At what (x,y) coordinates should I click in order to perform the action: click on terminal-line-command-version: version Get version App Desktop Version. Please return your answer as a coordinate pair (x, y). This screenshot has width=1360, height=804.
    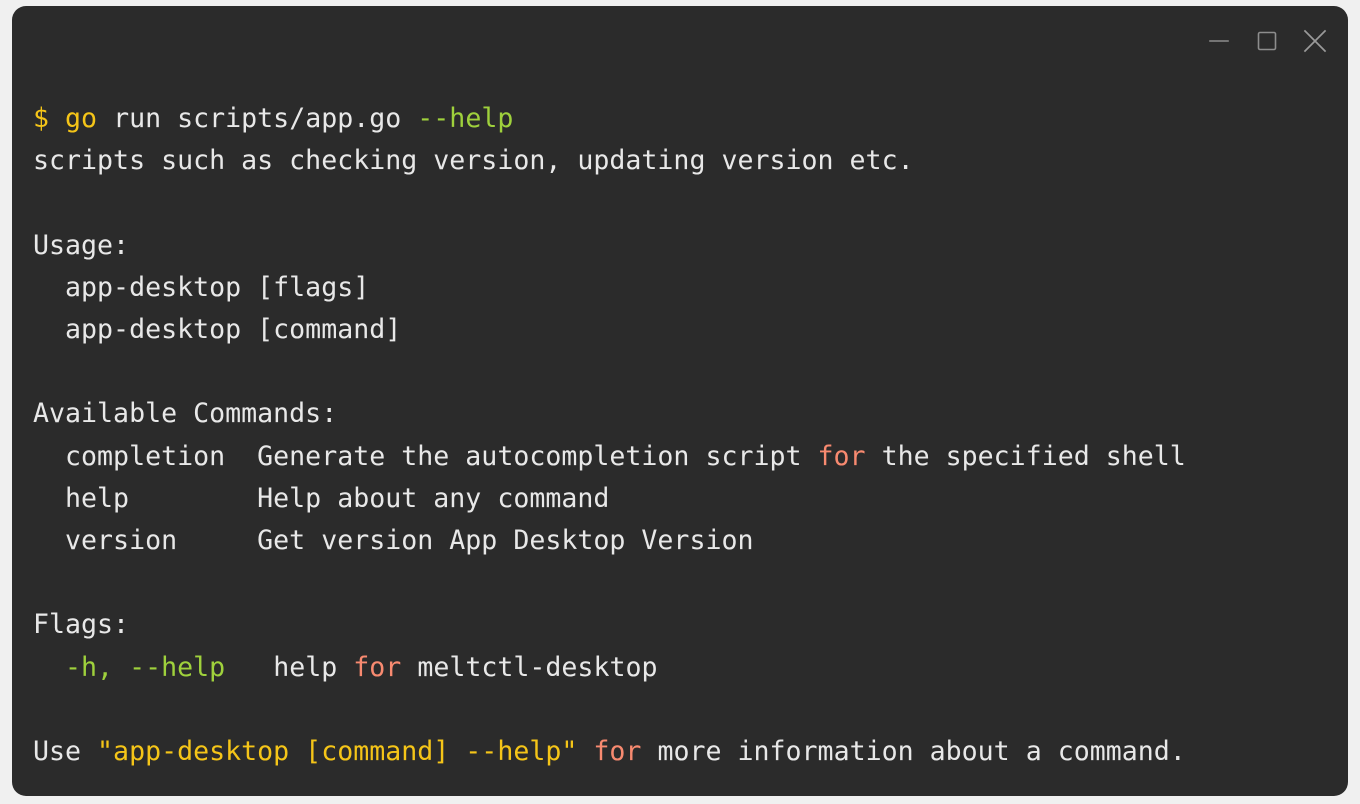
    Looking at the image, I should click on (686, 541).